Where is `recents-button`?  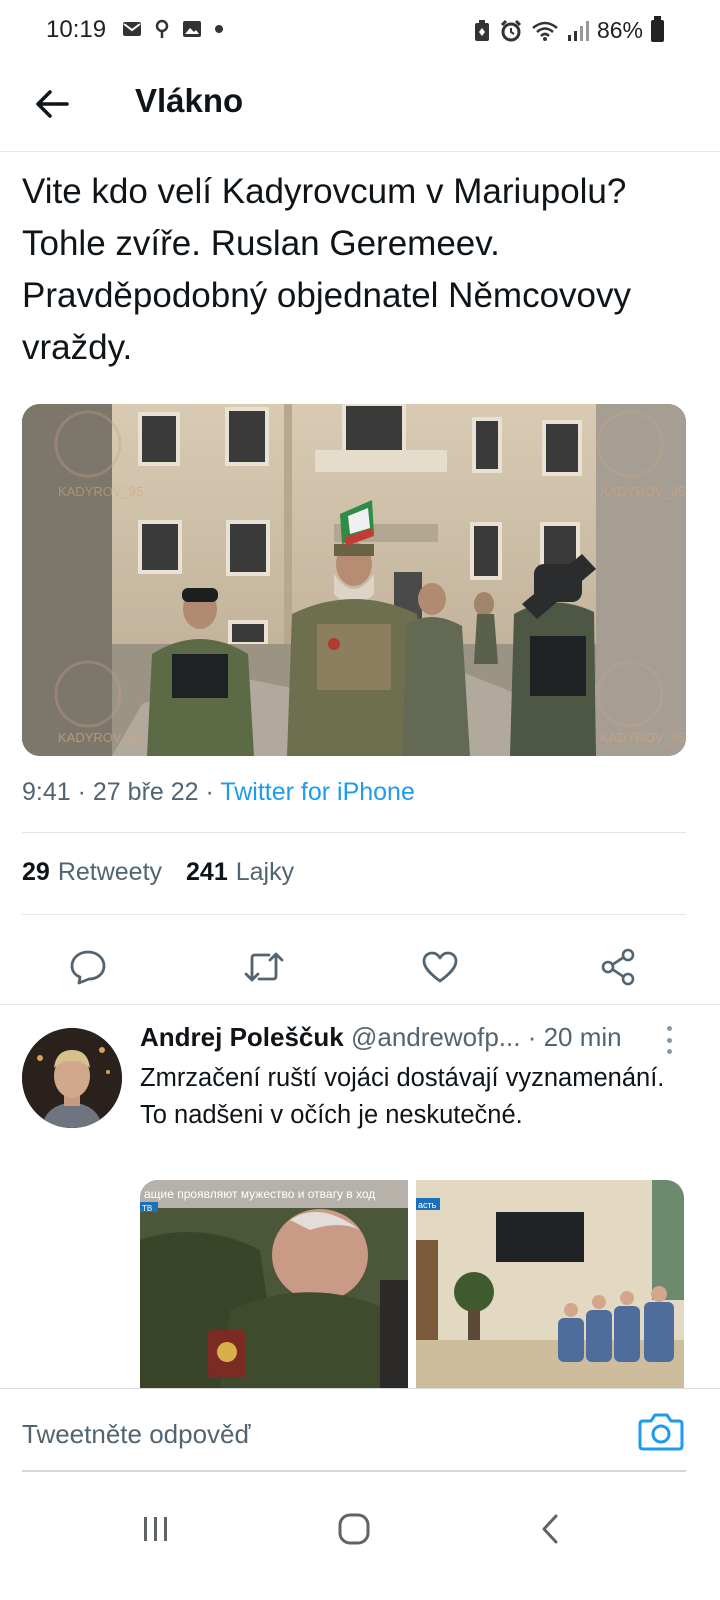
recents-button is located at coordinates (156, 1529).